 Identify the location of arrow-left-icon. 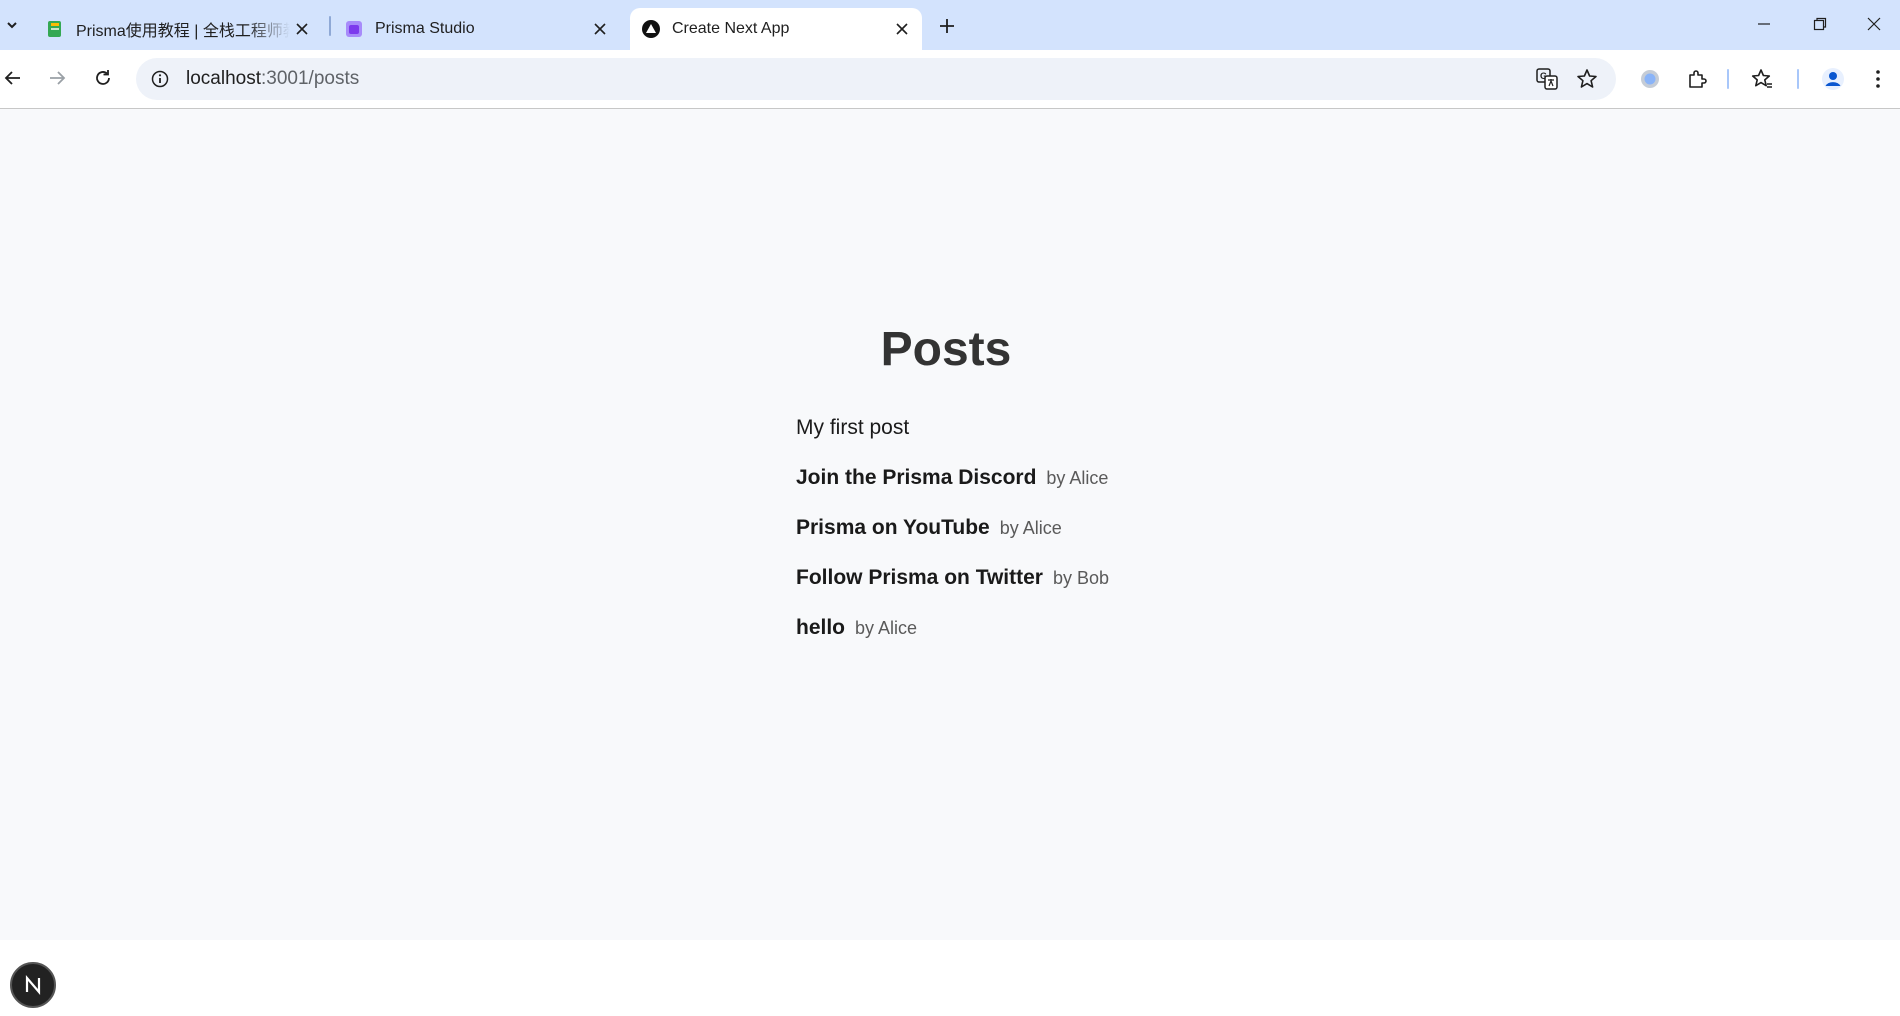
(12, 78).